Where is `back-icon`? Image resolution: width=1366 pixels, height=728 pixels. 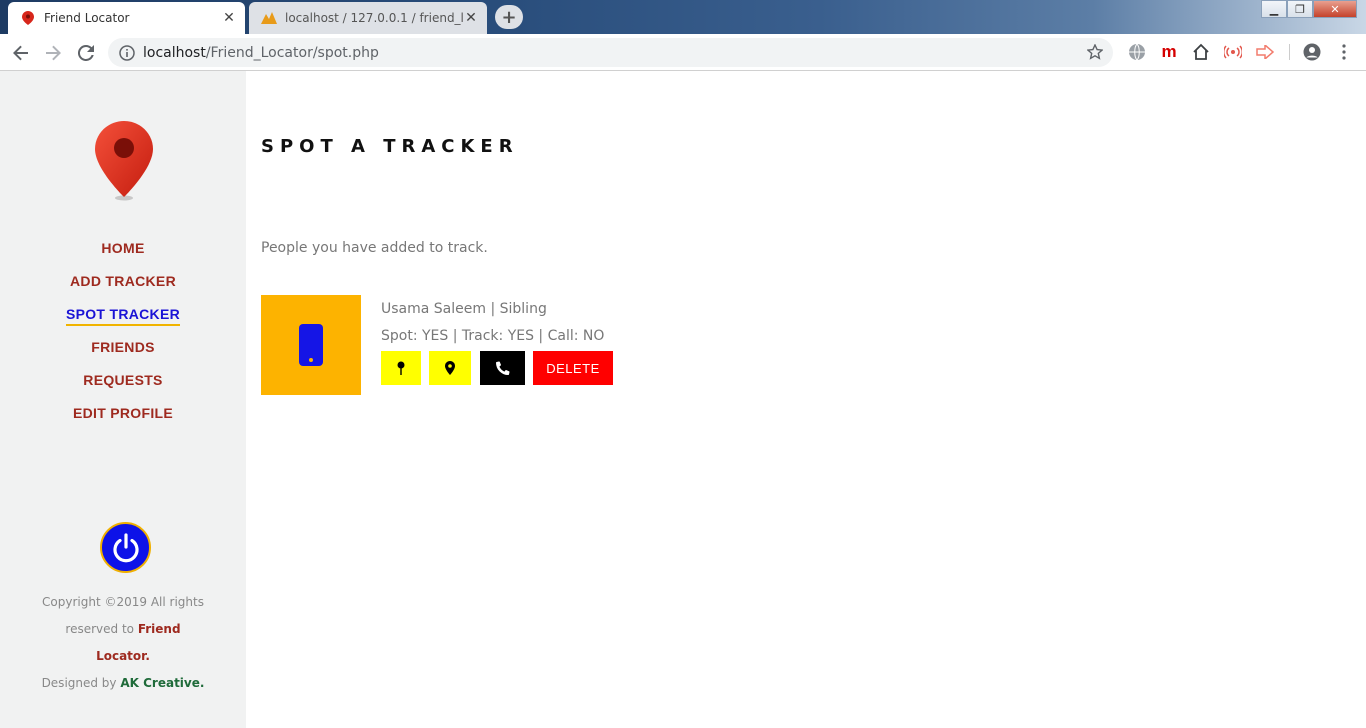
back-icon is located at coordinates (21, 53).